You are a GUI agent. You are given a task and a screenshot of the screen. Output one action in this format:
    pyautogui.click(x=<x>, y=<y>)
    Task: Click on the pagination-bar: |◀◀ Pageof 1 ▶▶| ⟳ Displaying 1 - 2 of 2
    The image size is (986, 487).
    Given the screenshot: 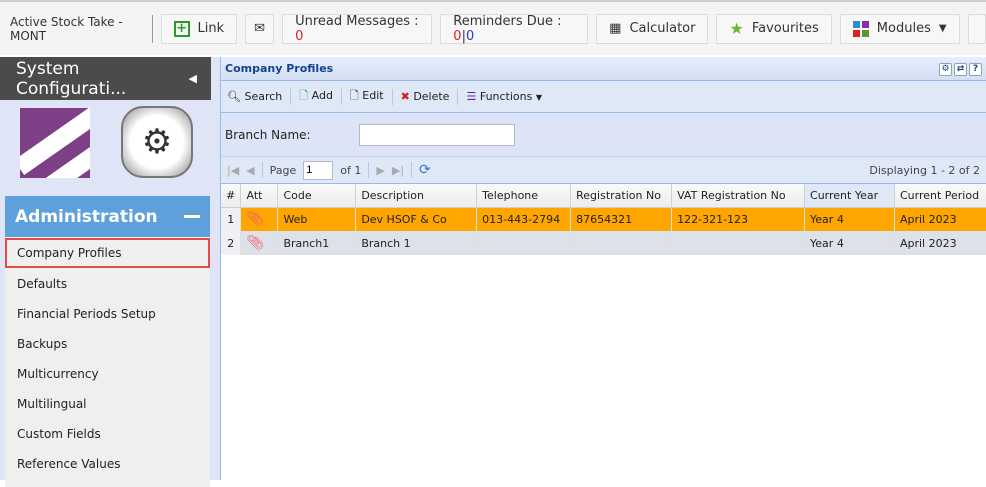 What is the action you would take?
    pyautogui.click(x=603, y=170)
    